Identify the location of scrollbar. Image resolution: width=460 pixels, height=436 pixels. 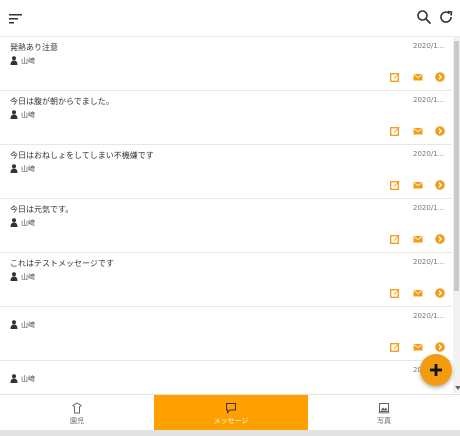
(456, 215).